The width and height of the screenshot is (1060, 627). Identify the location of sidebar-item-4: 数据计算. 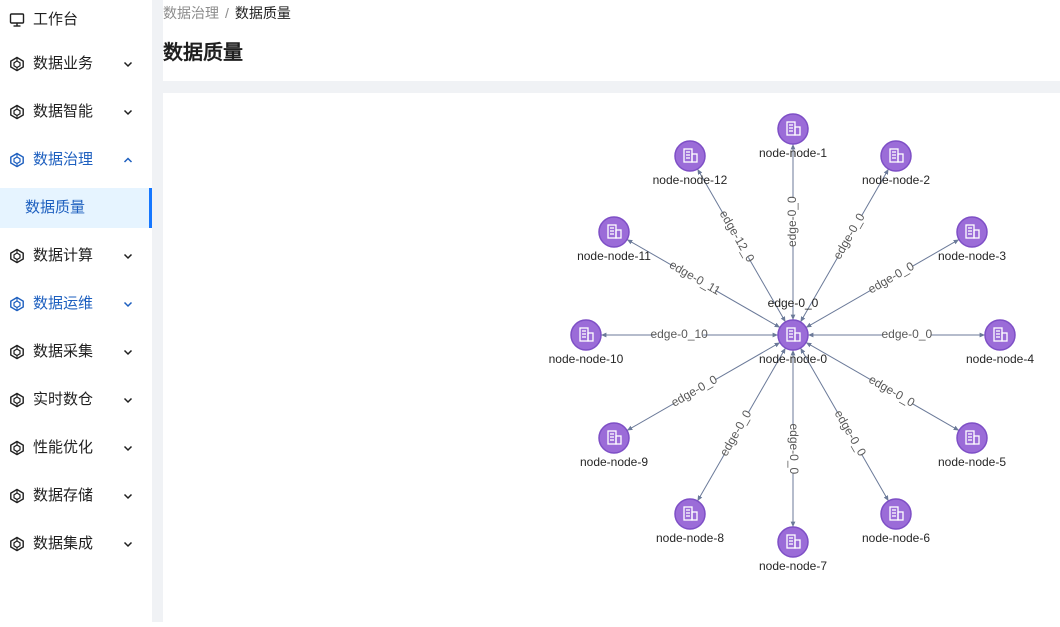
(76, 256).